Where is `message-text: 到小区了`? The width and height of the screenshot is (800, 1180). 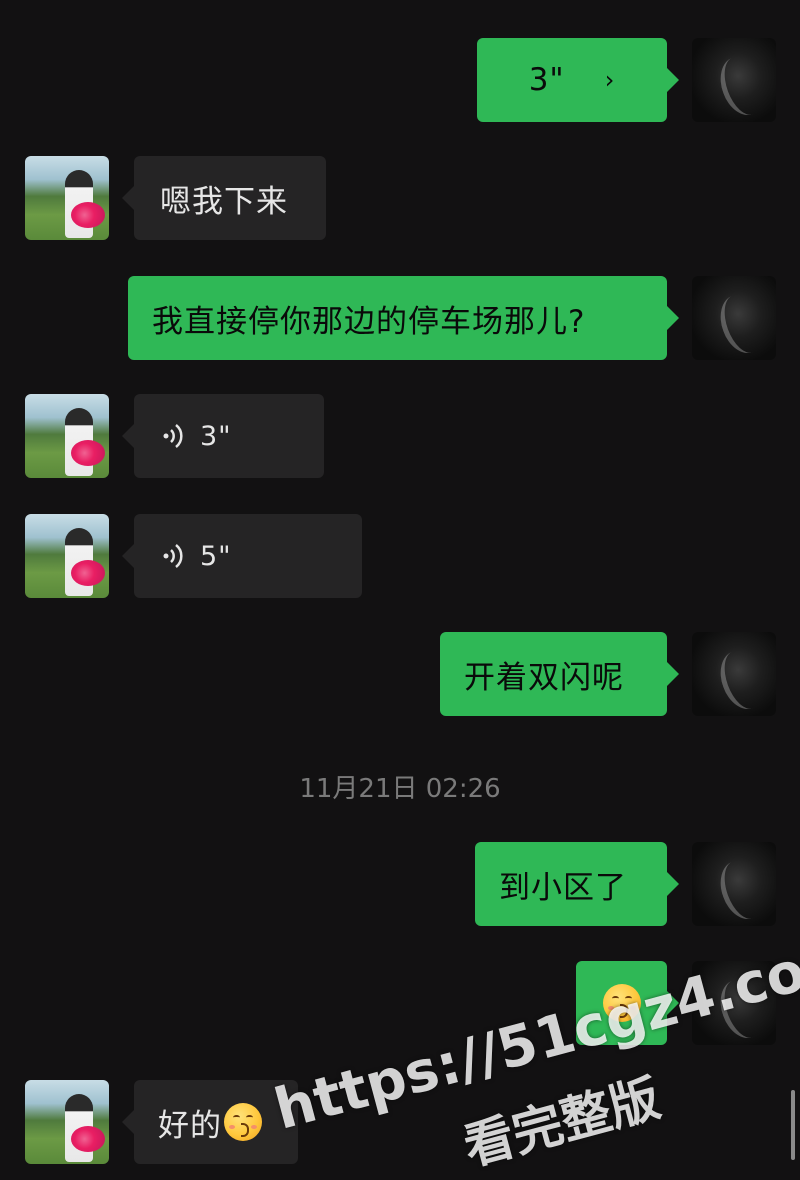
message-text: 到小区了 is located at coordinates (563, 887).